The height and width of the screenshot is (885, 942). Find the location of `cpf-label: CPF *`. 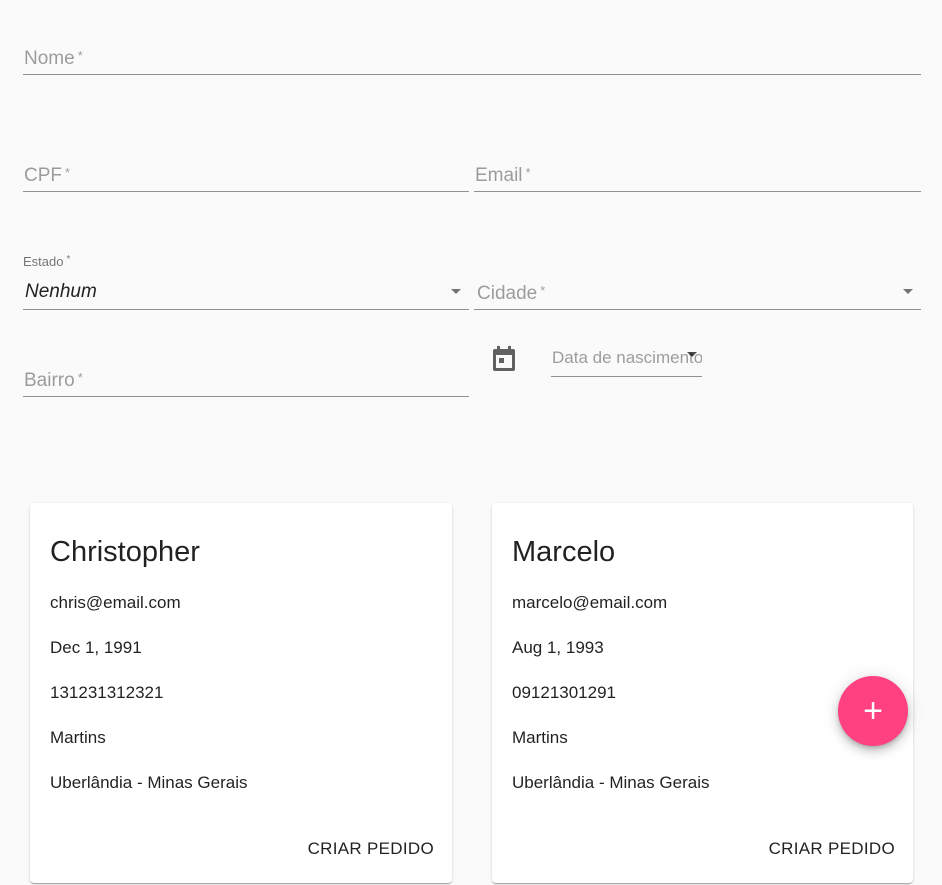

cpf-label: CPF * is located at coordinates (47, 175).